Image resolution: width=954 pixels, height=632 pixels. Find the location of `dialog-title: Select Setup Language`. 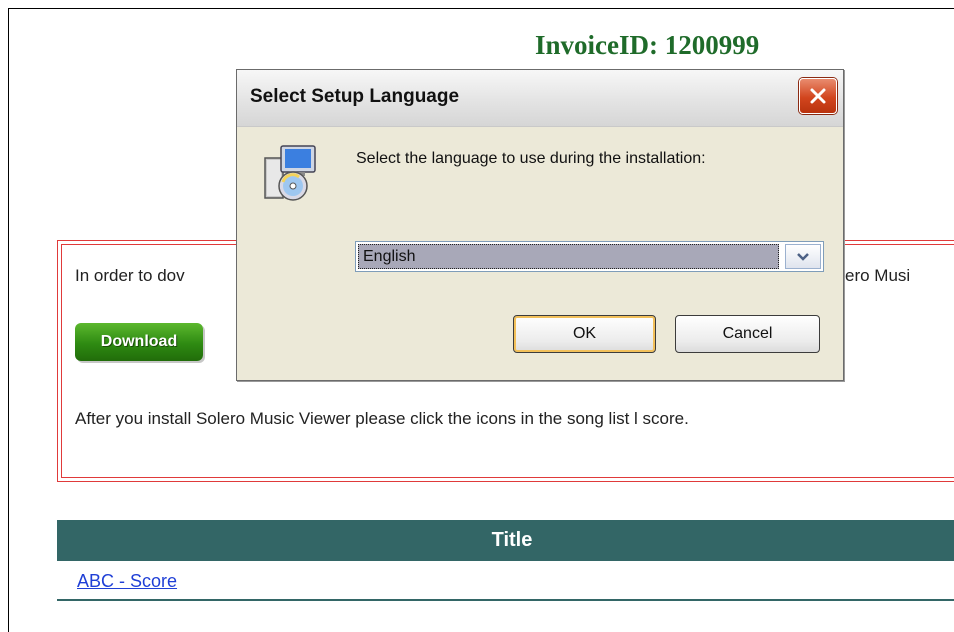

dialog-title: Select Setup Language is located at coordinates (355, 96).